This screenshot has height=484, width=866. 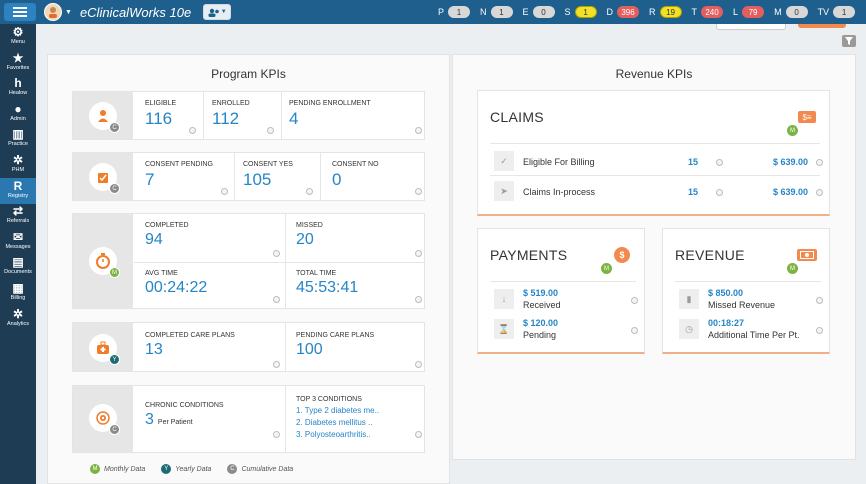 I want to click on sidebar-item-menu: ⚙ Menu, so click(x=18, y=37).